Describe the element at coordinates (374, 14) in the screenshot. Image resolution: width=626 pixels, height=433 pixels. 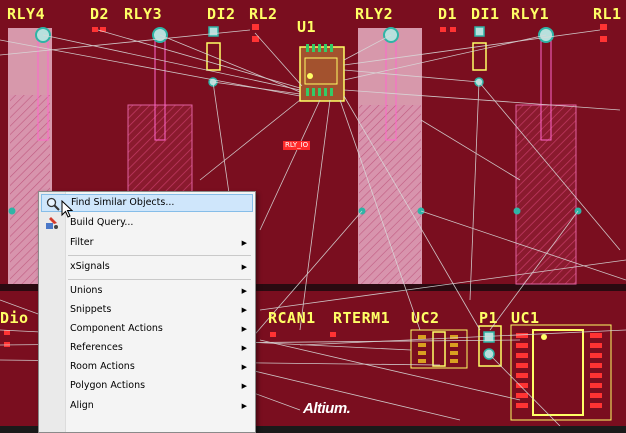
I see `designator-rly2: RLY2` at that location.